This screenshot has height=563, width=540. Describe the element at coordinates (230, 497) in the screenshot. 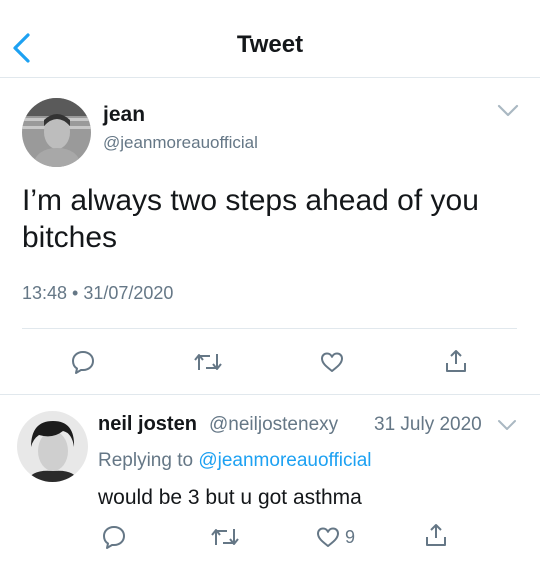

I see `reply-text: would be 3 but u got asthma` at that location.